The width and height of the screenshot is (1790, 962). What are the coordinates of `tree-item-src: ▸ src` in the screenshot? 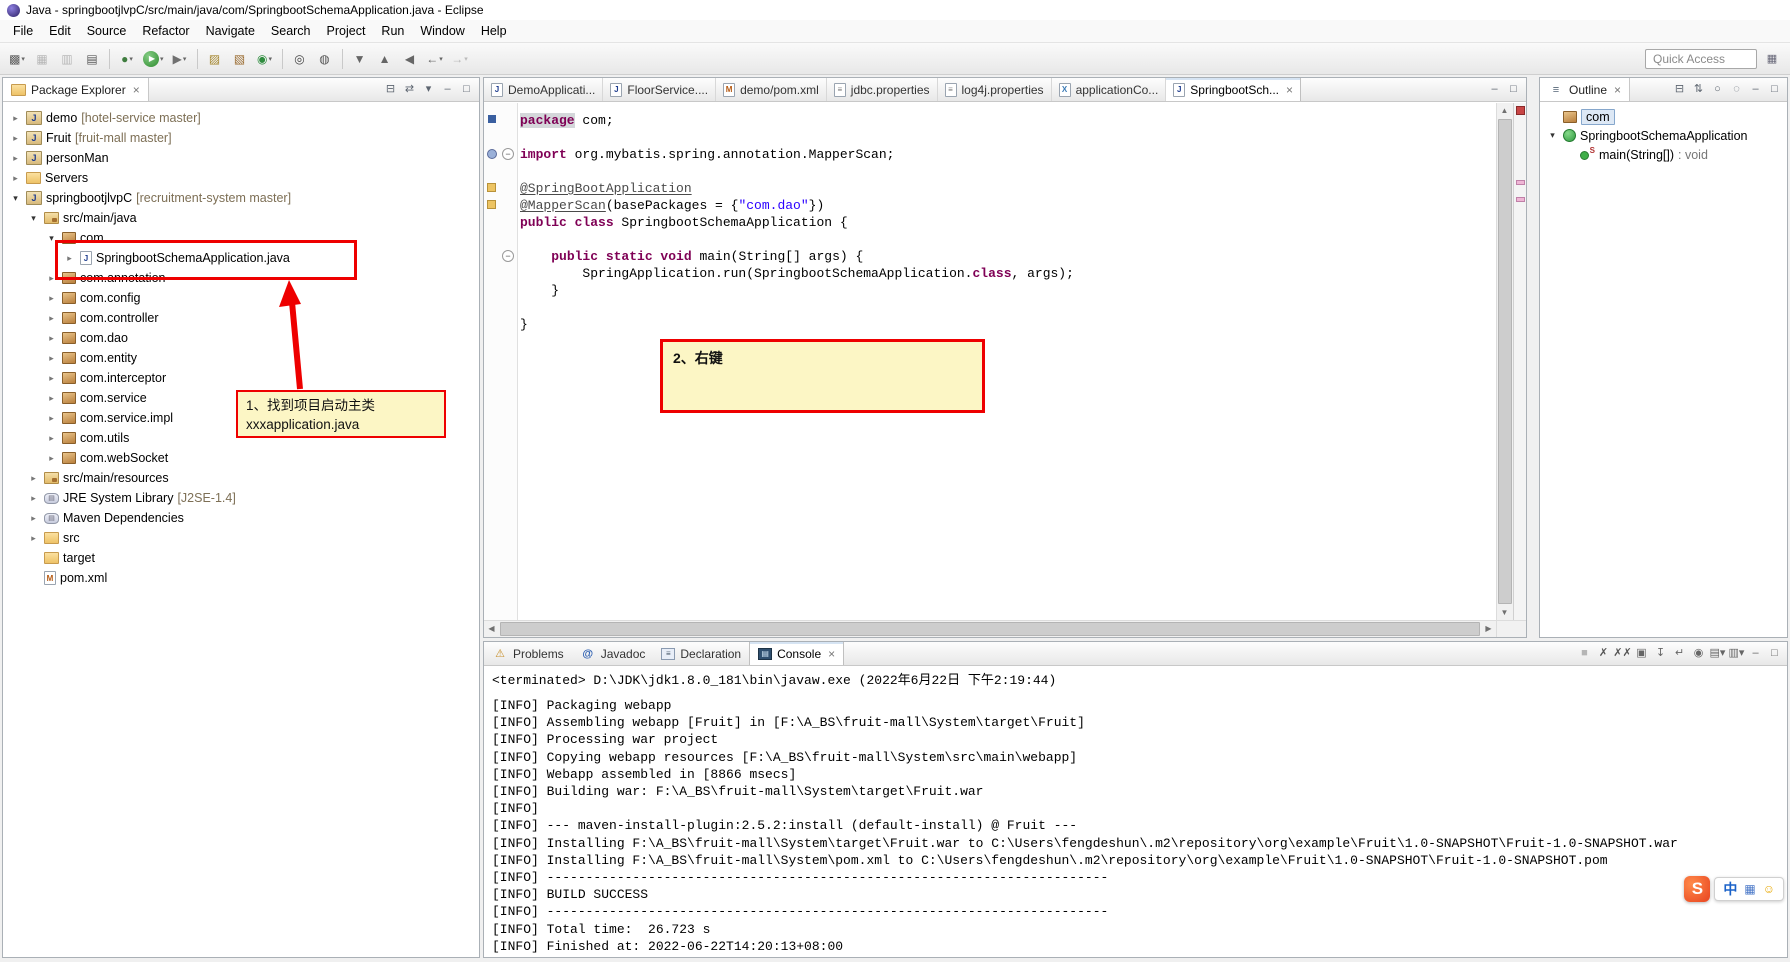 It's located at (241, 538).